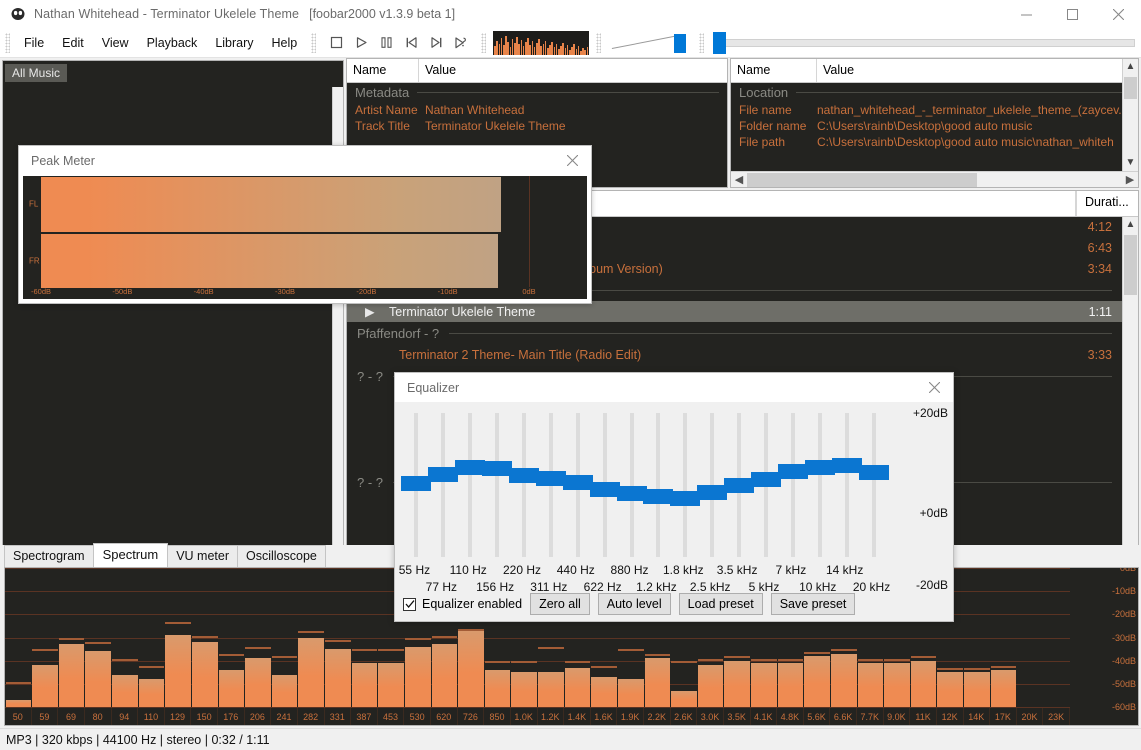  I want to click on scroll-right-icon: ▶, so click(1130, 179).